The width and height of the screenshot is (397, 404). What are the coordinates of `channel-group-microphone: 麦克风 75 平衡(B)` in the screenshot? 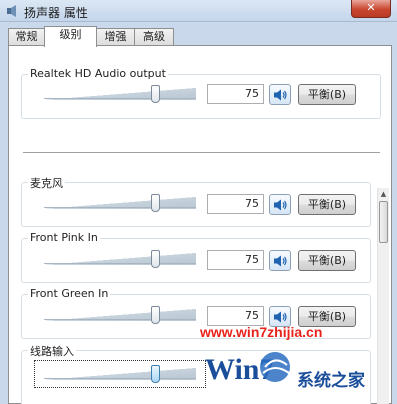 It's located at (196, 201).